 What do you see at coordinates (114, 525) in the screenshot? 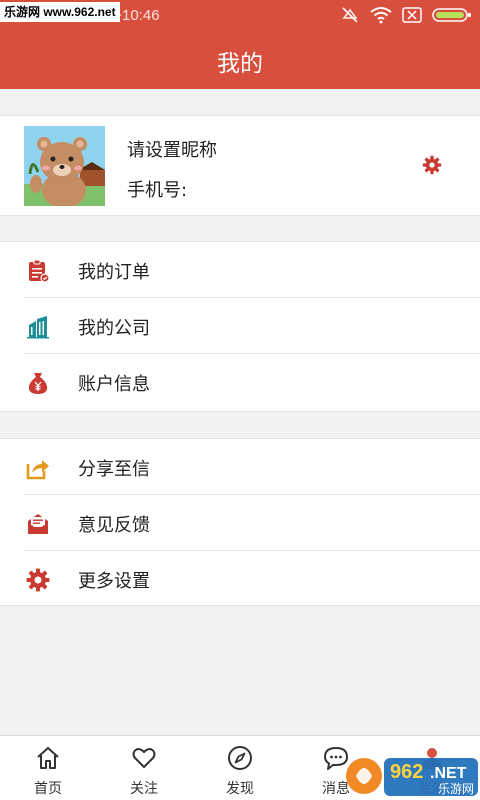
I see `menu-item-label: 意见反馈` at bounding box center [114, 525].